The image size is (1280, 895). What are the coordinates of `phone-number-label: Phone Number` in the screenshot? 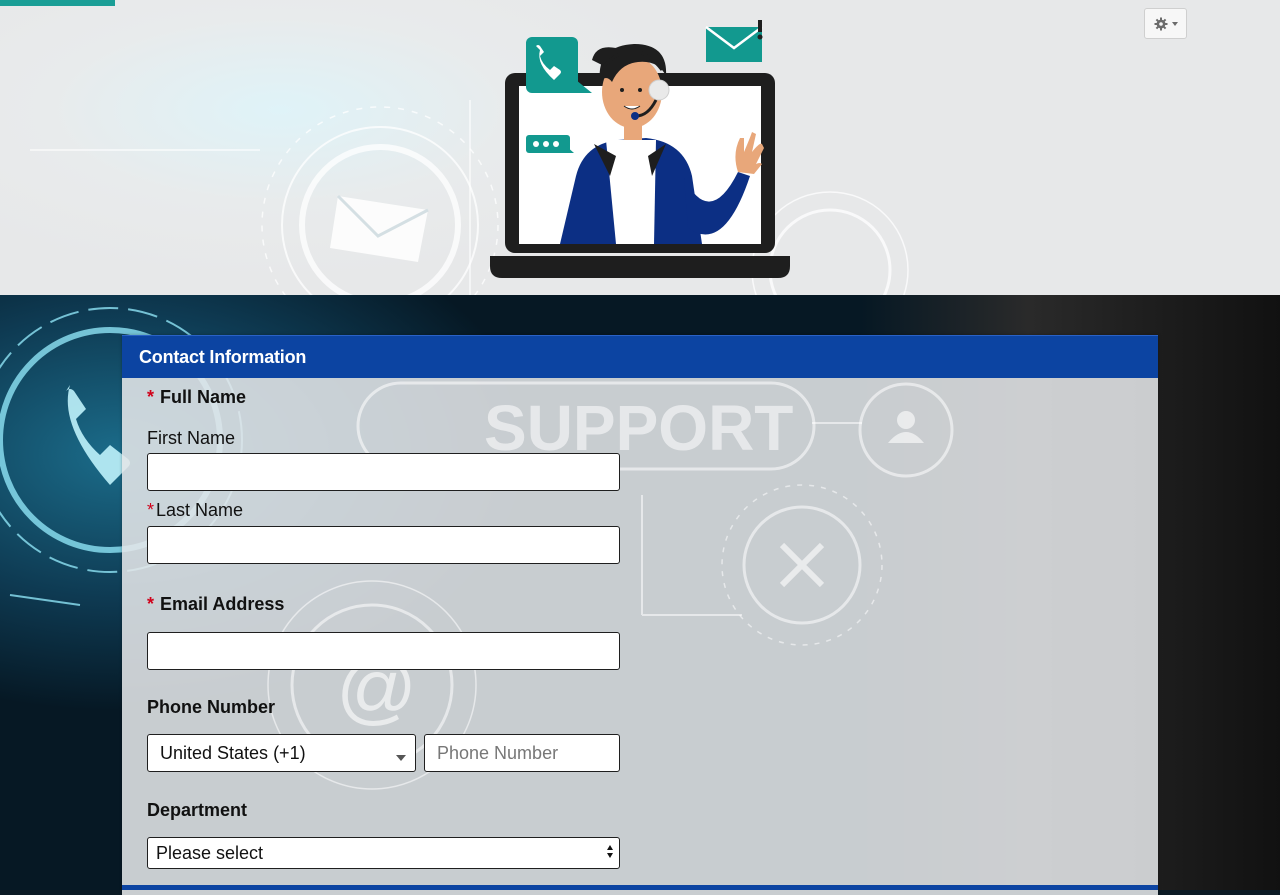 It's located at (211, 707).